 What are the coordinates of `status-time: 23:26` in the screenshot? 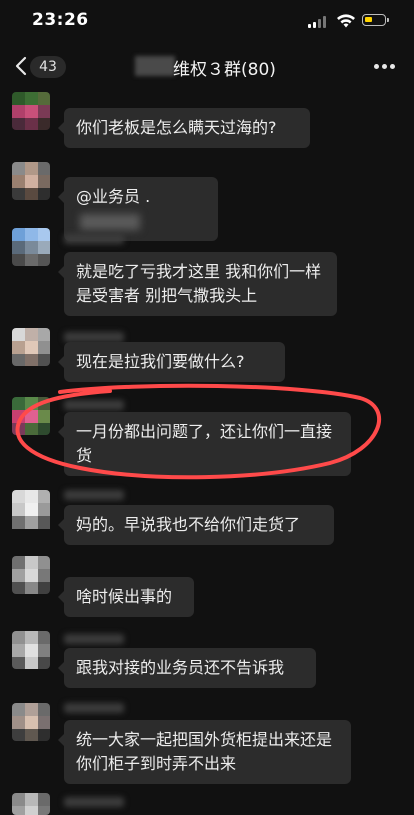 It's located at (60, 20).